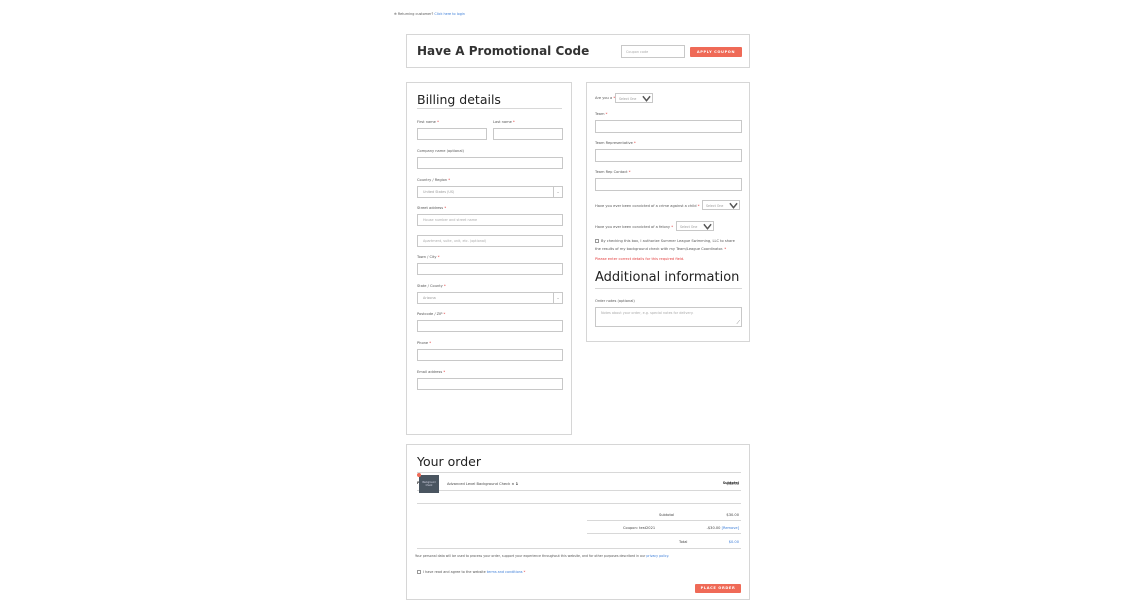 The height and width of the screenshot is (602, 1140). What do you see at coordinates (440, 151) in the screenshot?
I see `company-label: Company name (optional)` at bounding box center [440, 151].